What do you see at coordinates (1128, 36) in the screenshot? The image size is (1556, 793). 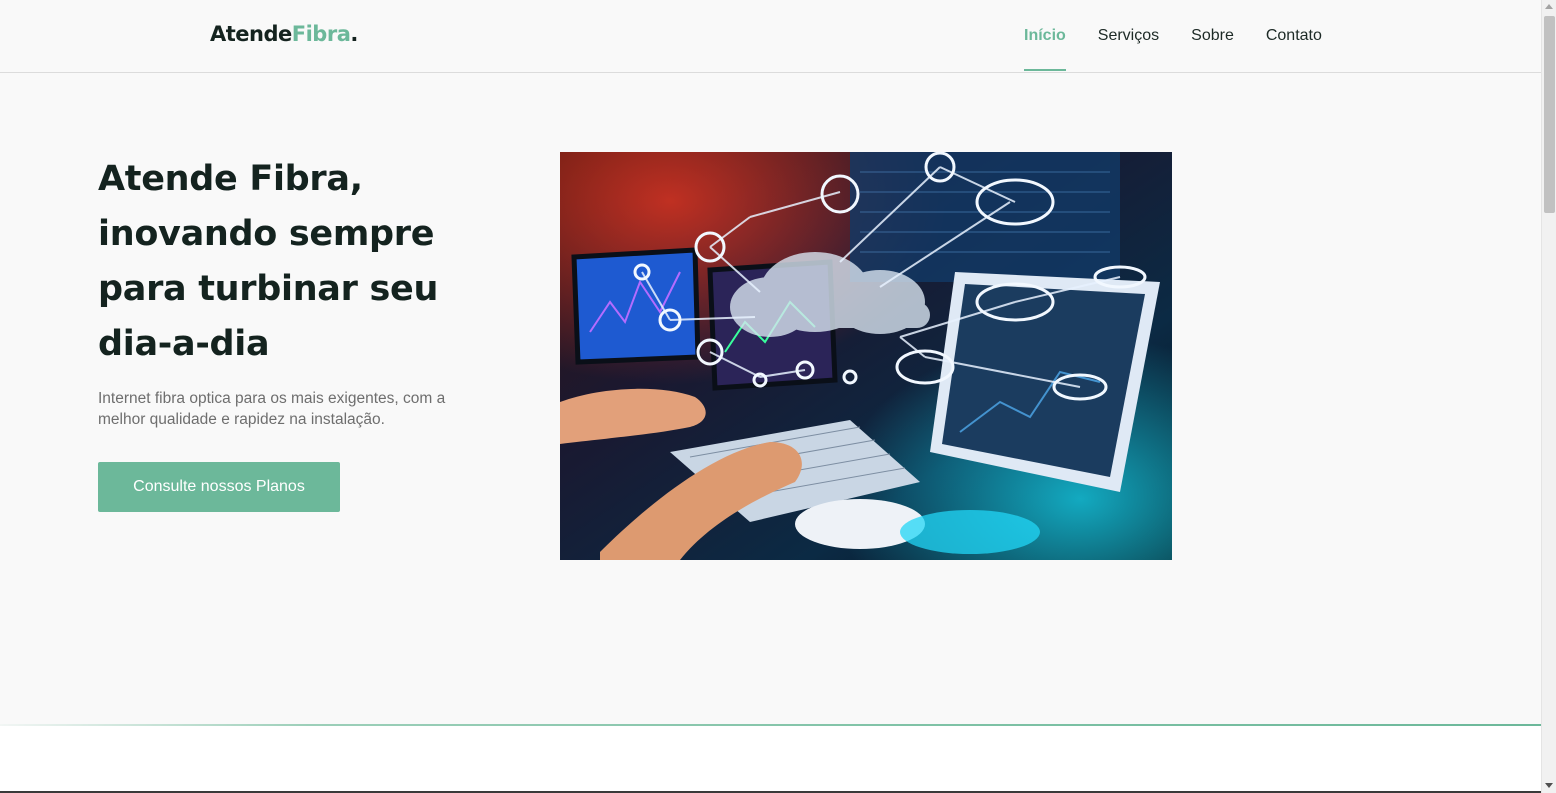 I see `nav-item-servicos: Serviços` at bounding box center [1128, 36].